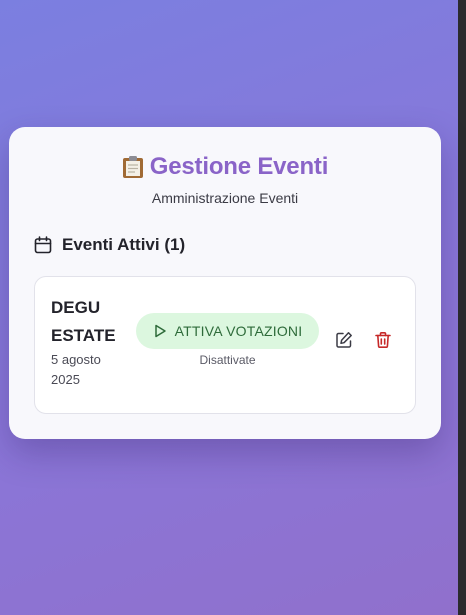  What do you see at coordinates (160, 331) in the screenshot?
I see `play-icon` at bounding box center [160, 331].